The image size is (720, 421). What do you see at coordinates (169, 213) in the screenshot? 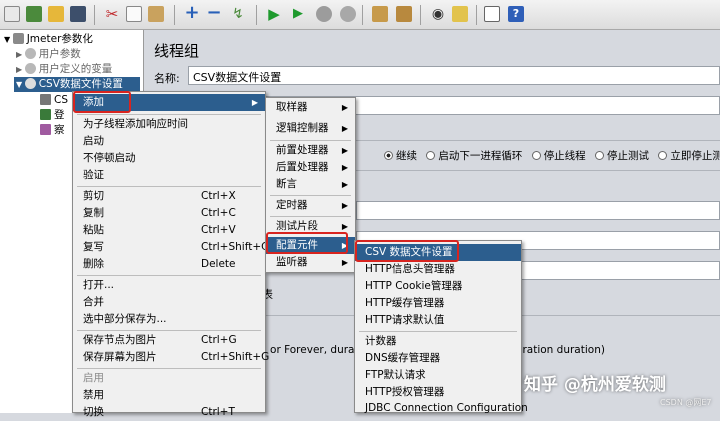
I see `menu-item-copy: 复制 Ctrl+C` at bounding box center [169, 213].